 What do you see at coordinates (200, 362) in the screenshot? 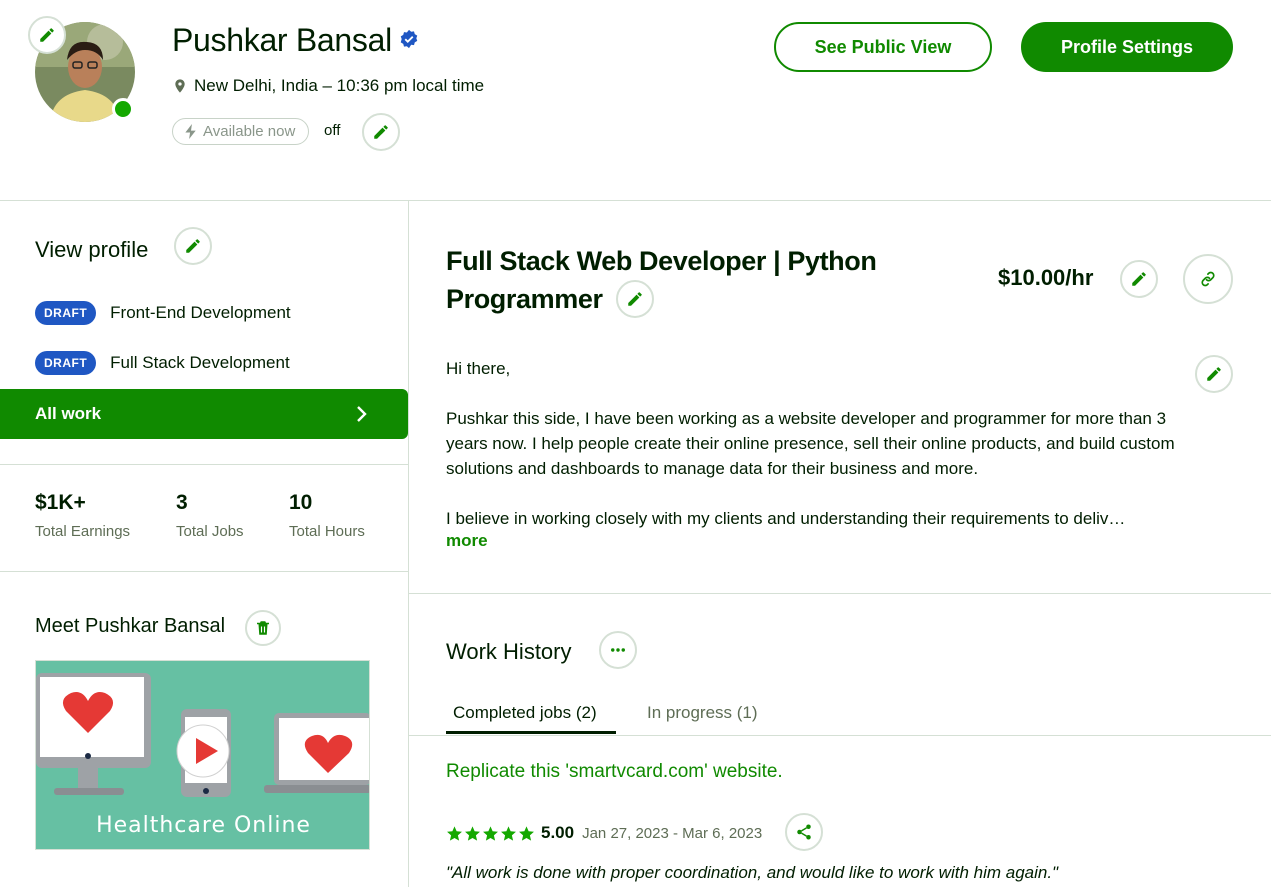
I see `specialized-profile-label: Full Stack Development` at bounding box center [200, 362].